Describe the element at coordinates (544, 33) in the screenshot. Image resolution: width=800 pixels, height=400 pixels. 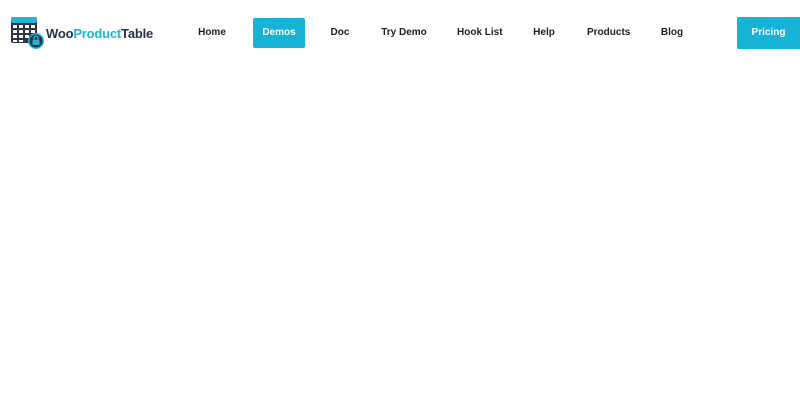
I see `nav-item-help: Help` at that location.